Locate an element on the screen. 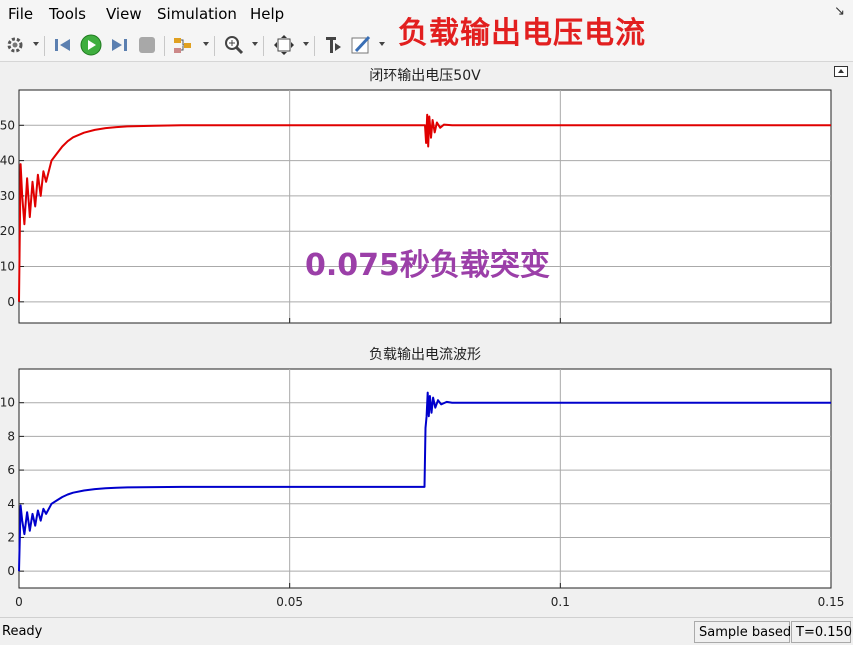  x-tick-label: 0.1 is located at coordinates (560, 602).